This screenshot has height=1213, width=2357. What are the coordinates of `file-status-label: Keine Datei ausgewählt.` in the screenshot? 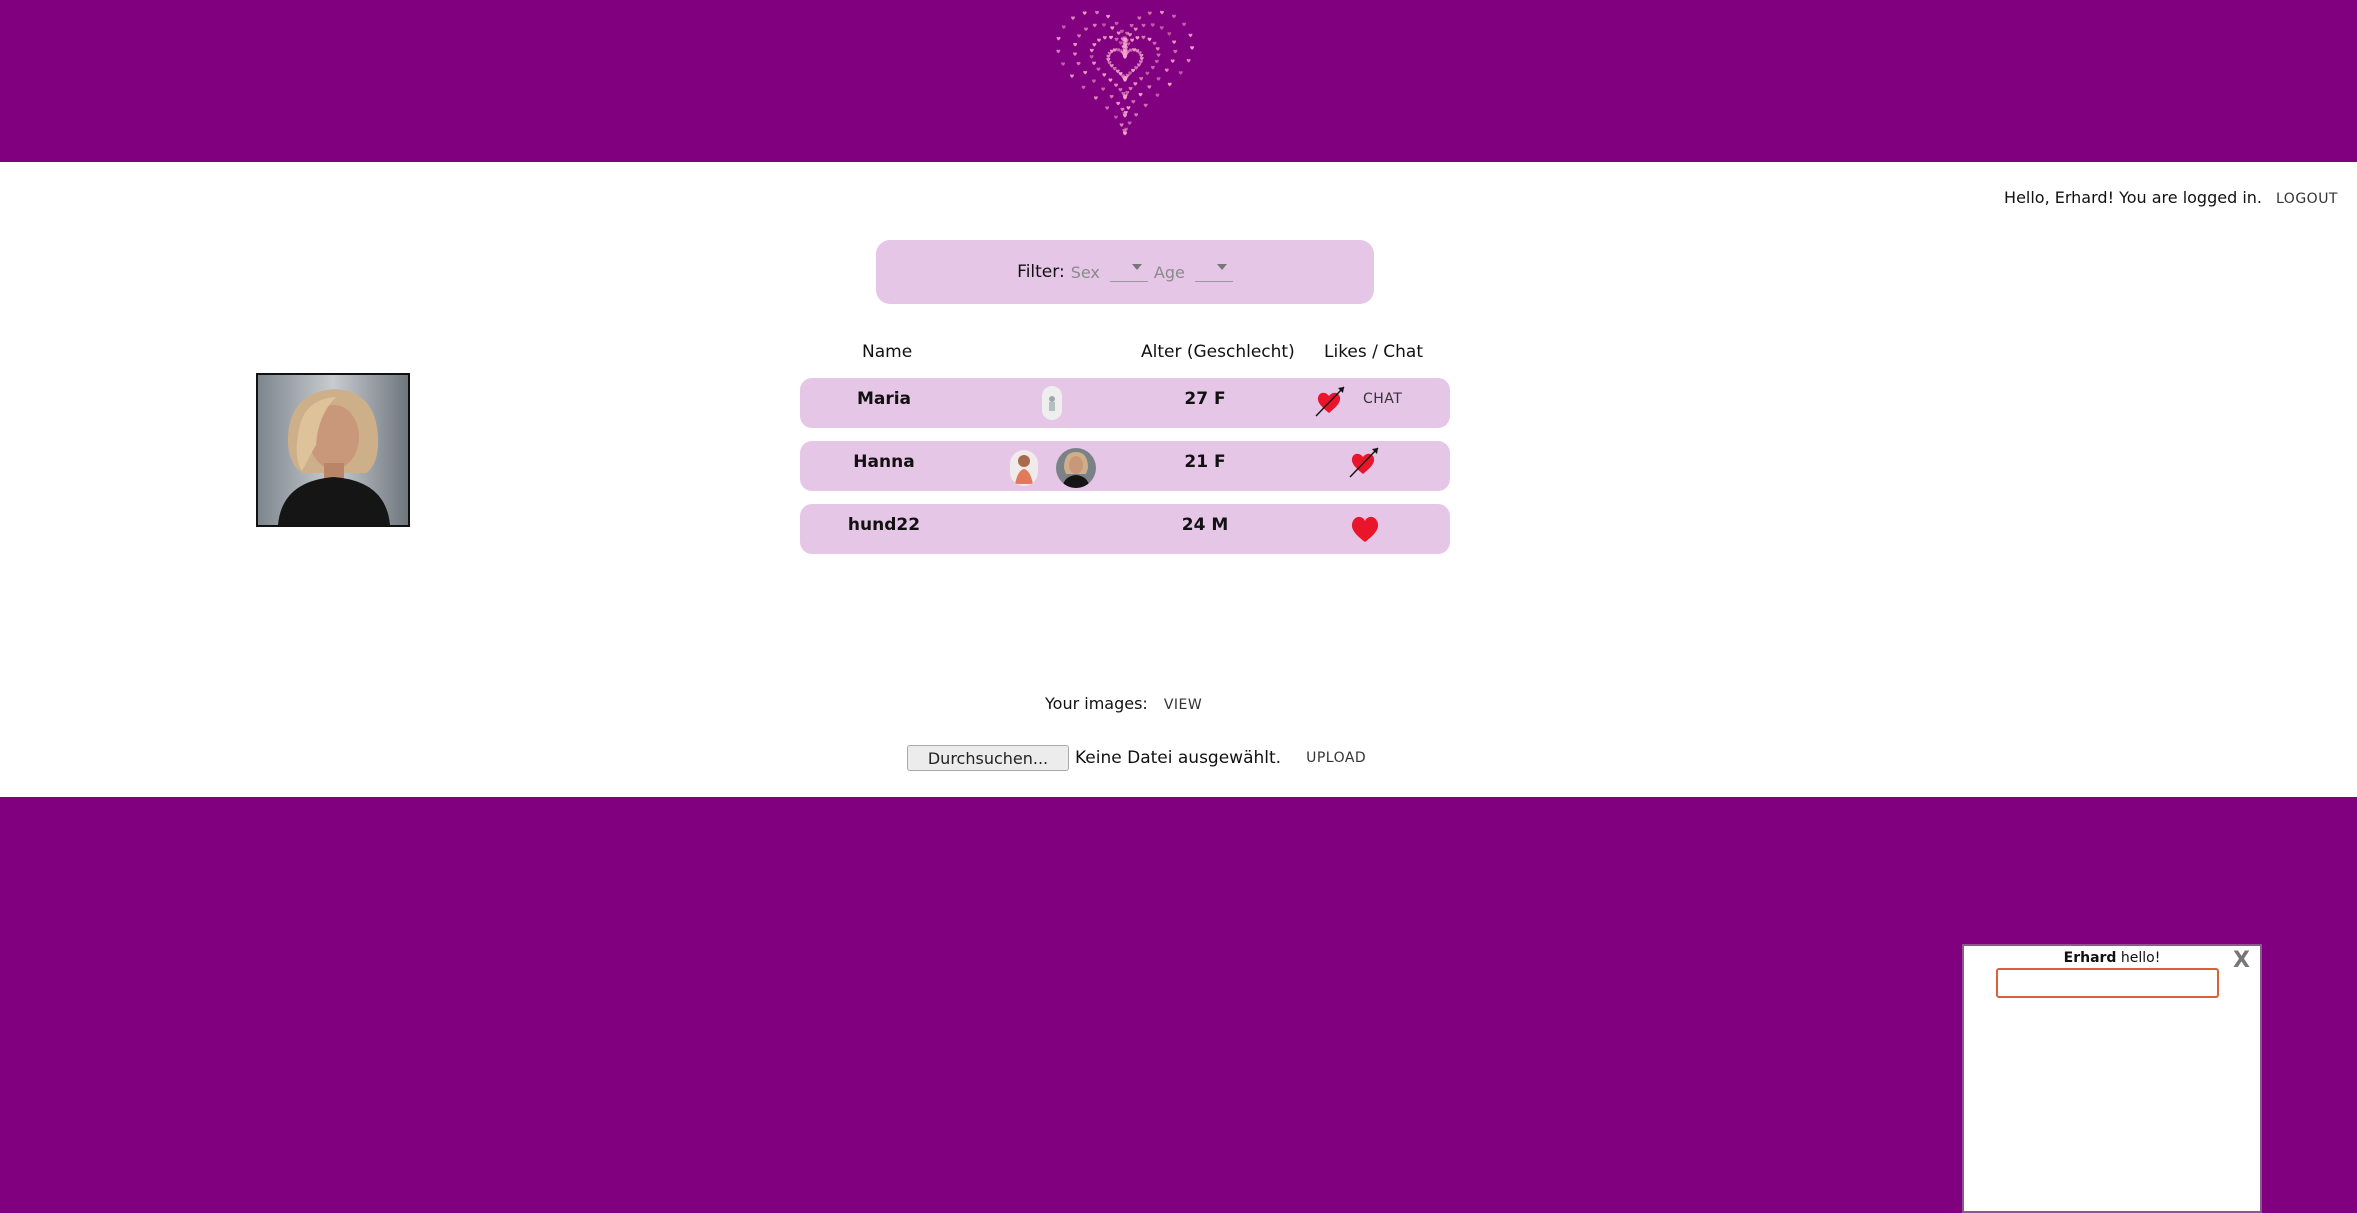 It's located at (1178, 758).